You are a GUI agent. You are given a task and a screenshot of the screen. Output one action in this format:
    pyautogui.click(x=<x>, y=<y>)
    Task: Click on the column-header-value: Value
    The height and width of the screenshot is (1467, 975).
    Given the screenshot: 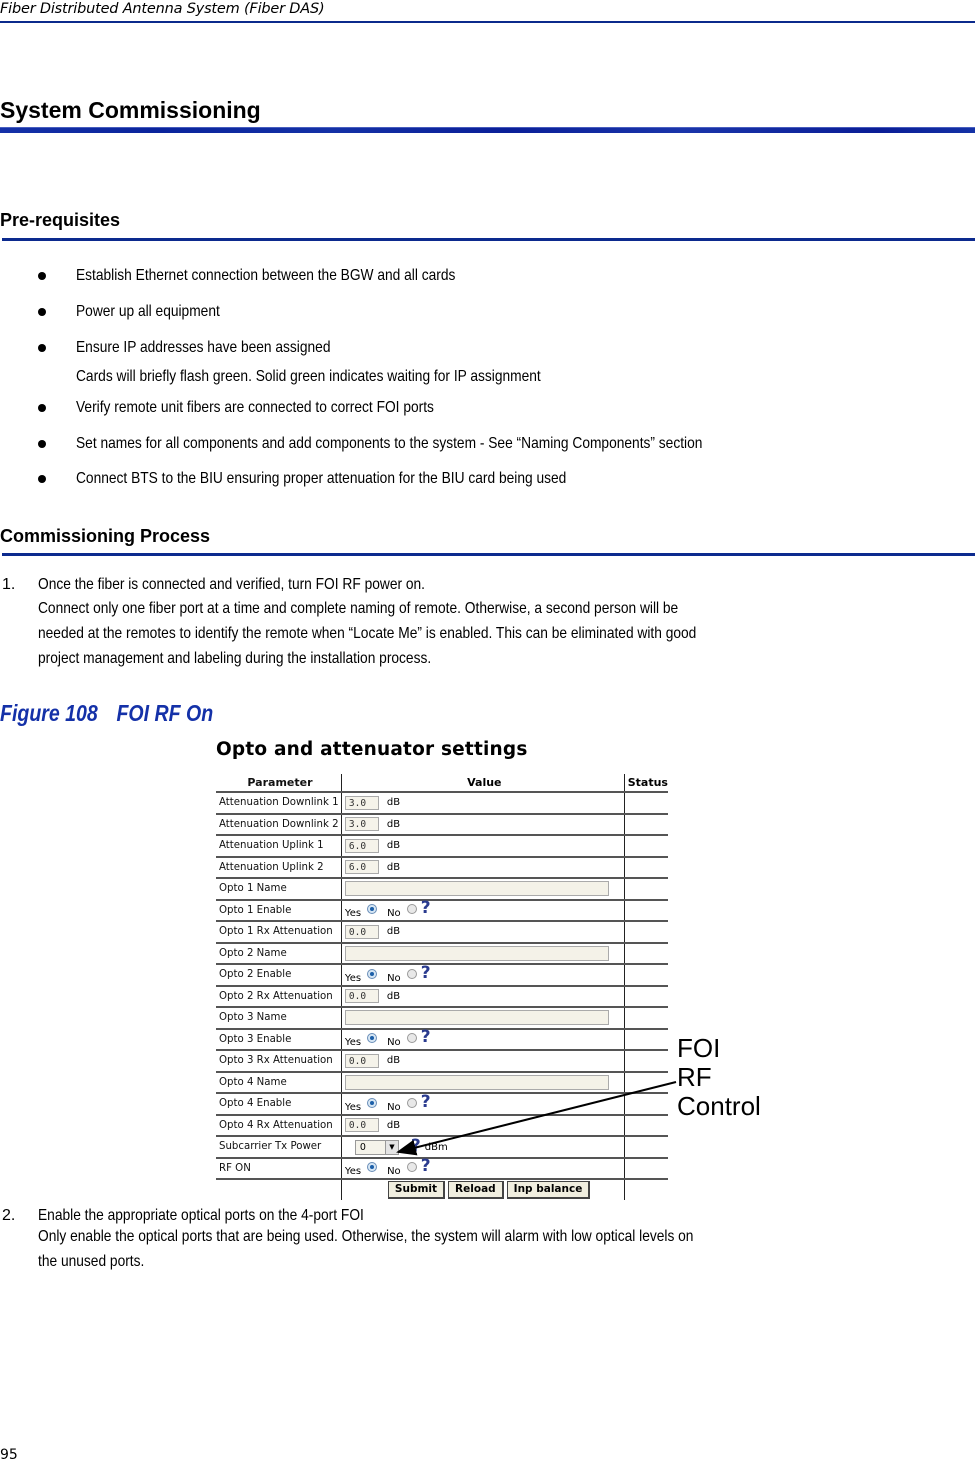 What is the action you would take?
    pyautogui.click(x=483, y=783)
    